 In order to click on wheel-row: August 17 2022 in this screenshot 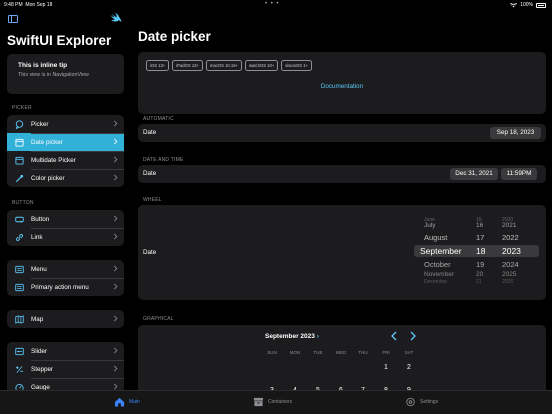, I will do `click(471, 237)`.